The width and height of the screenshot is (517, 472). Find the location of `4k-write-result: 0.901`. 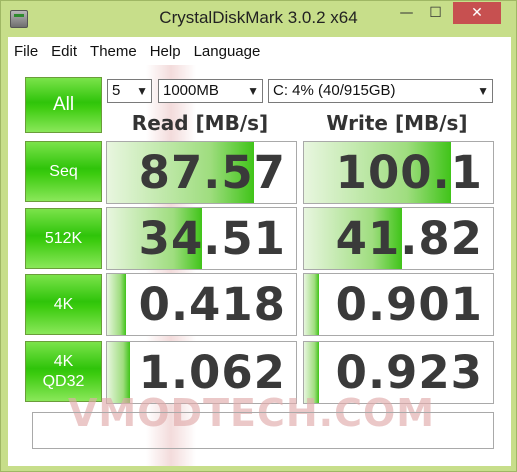

4k-write-result: 0.901 is located at coordinates (398, 304).